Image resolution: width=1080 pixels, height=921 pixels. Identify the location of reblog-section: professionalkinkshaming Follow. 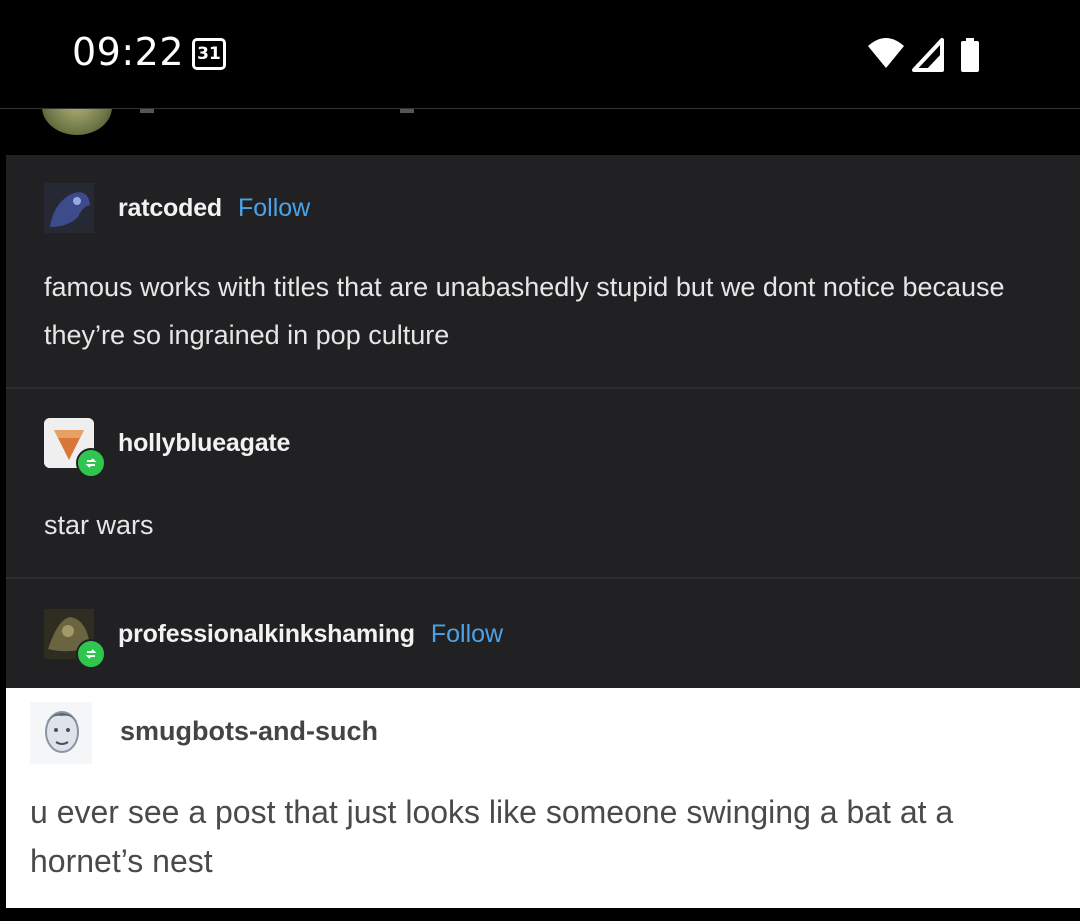
(543, 633).